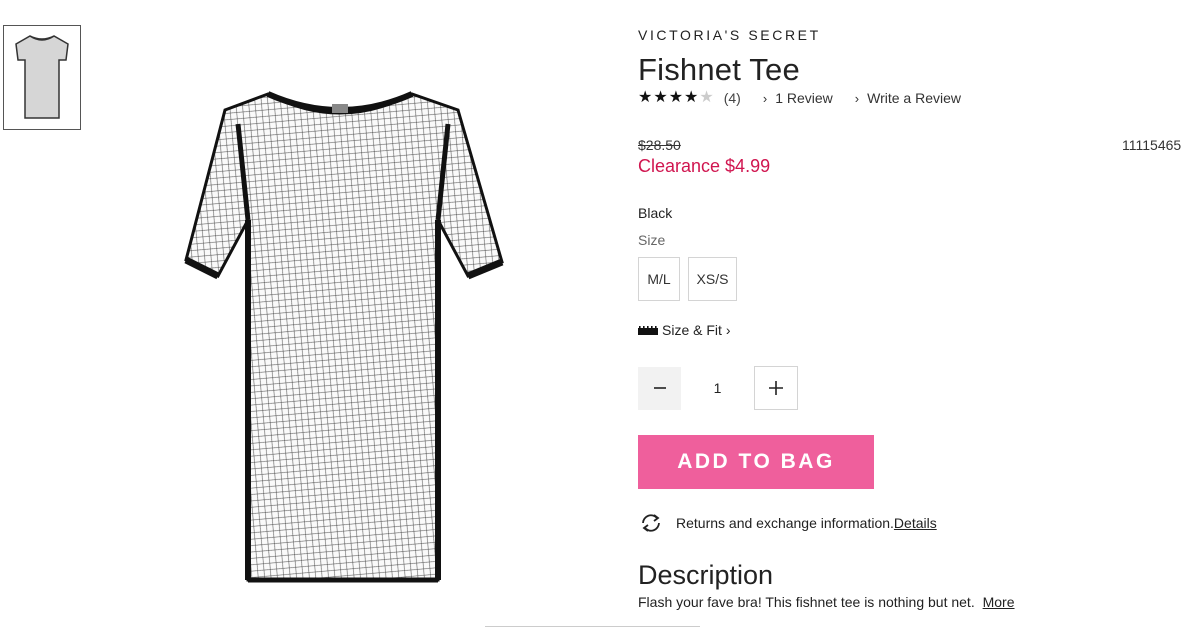  I want to click on plus-icon, so click(776, 388).